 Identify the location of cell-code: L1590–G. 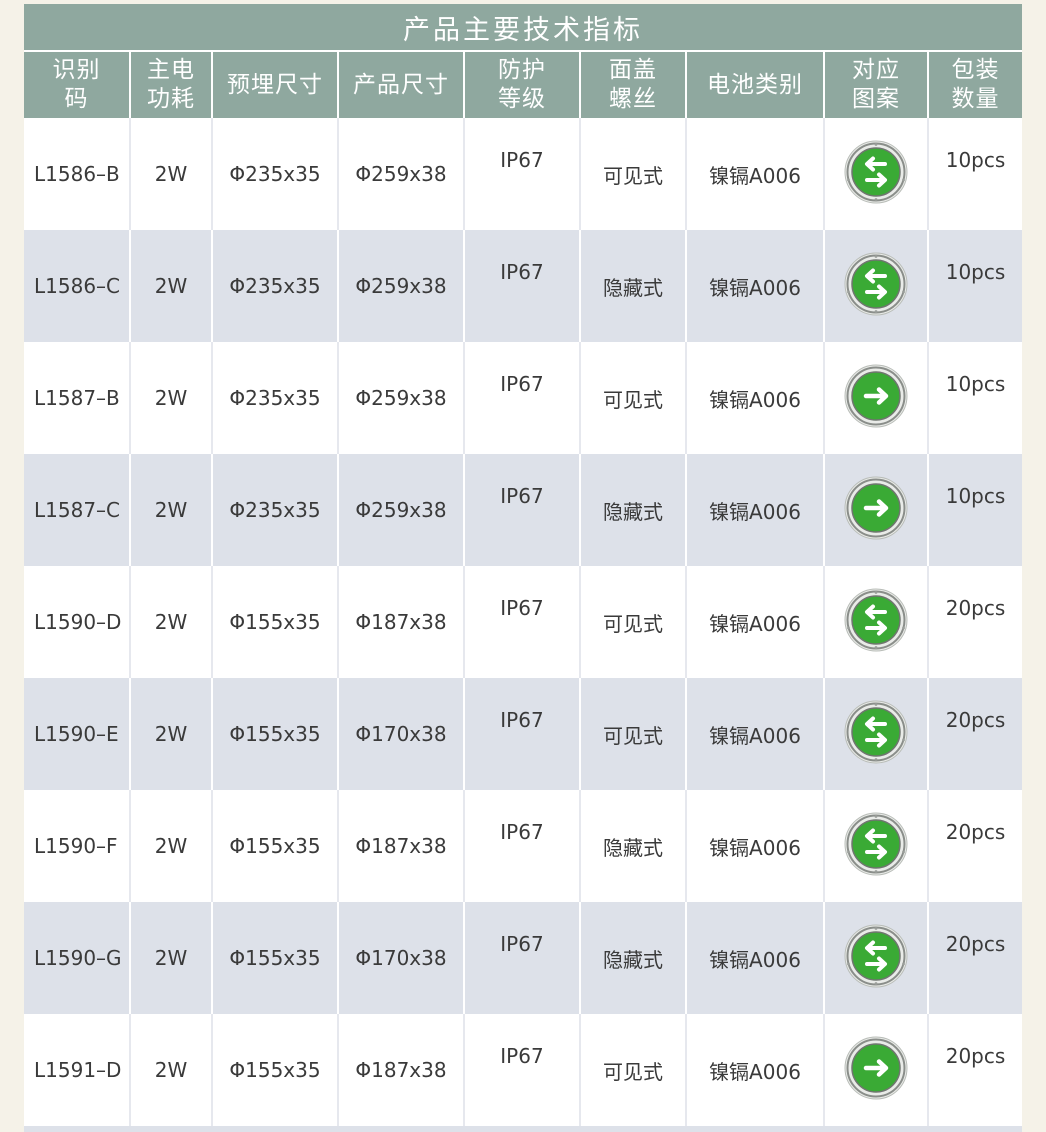
(77, 958).